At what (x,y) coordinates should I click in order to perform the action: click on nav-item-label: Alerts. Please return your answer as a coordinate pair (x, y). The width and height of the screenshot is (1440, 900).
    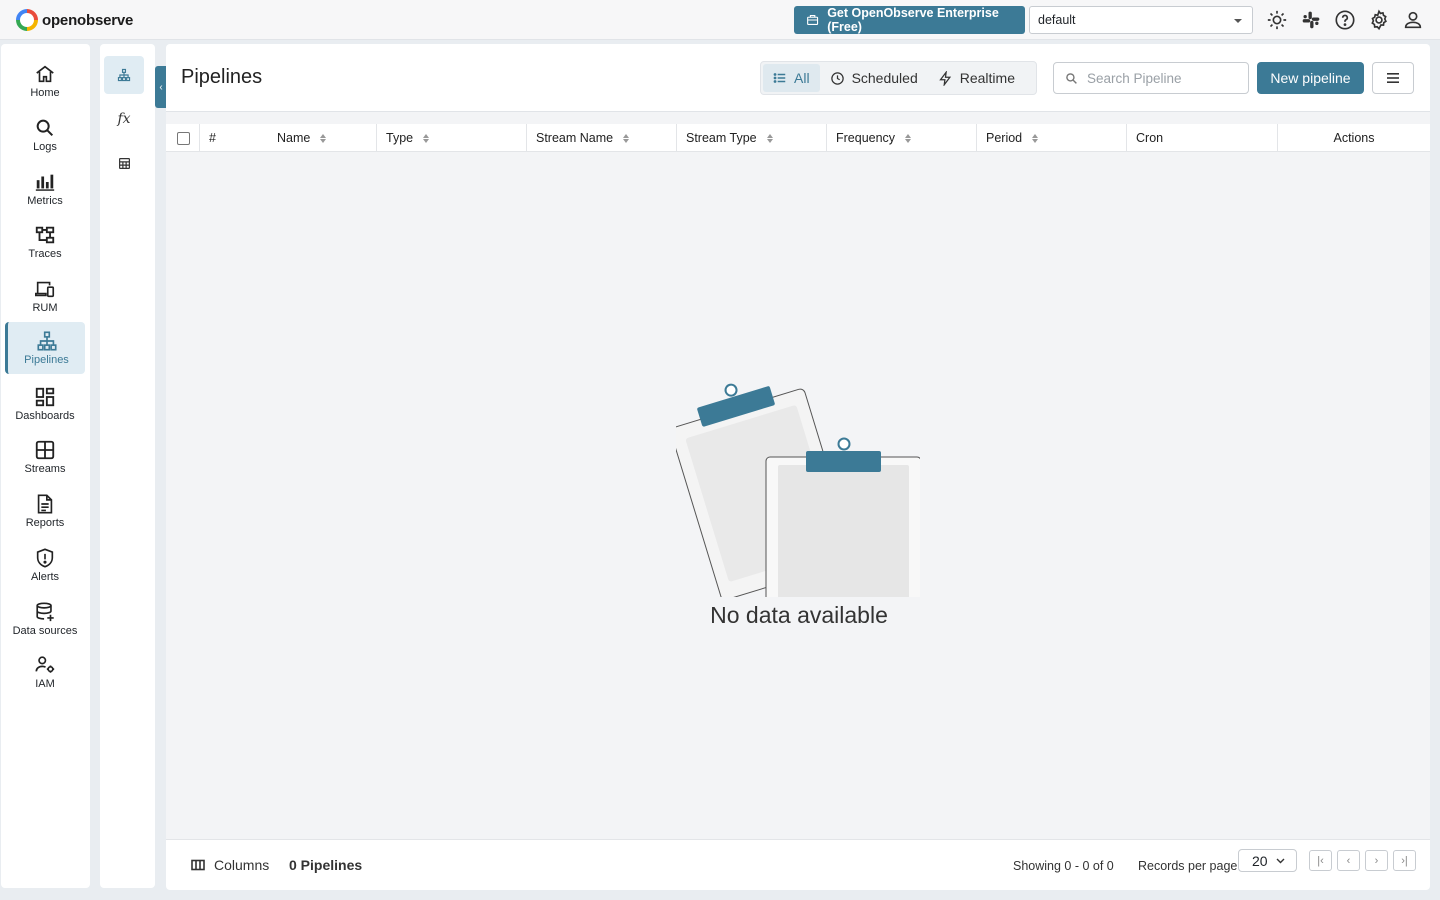
    Looking at the image, I should click on (45, 577).